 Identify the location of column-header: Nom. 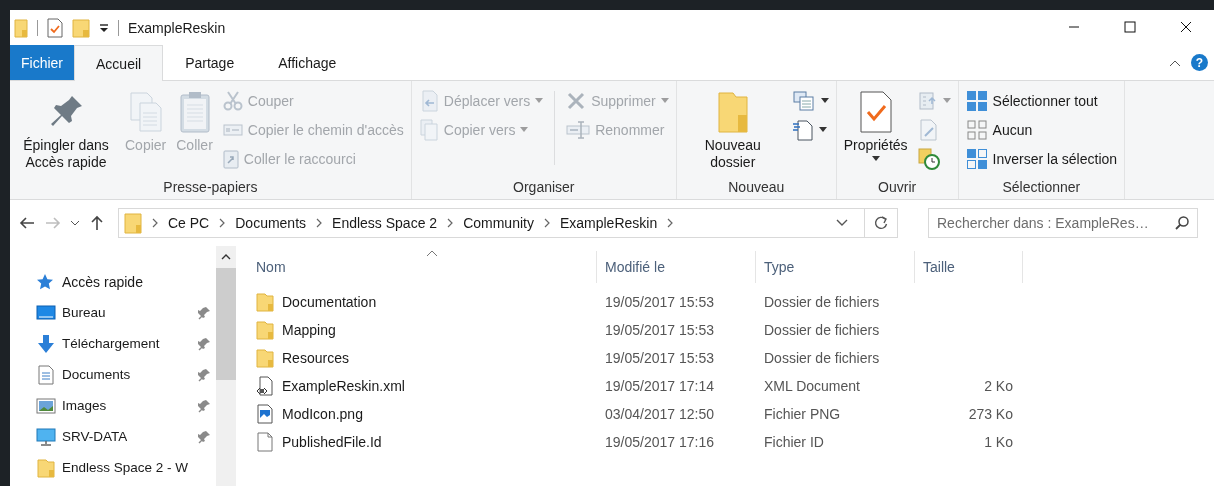
(422, 267).